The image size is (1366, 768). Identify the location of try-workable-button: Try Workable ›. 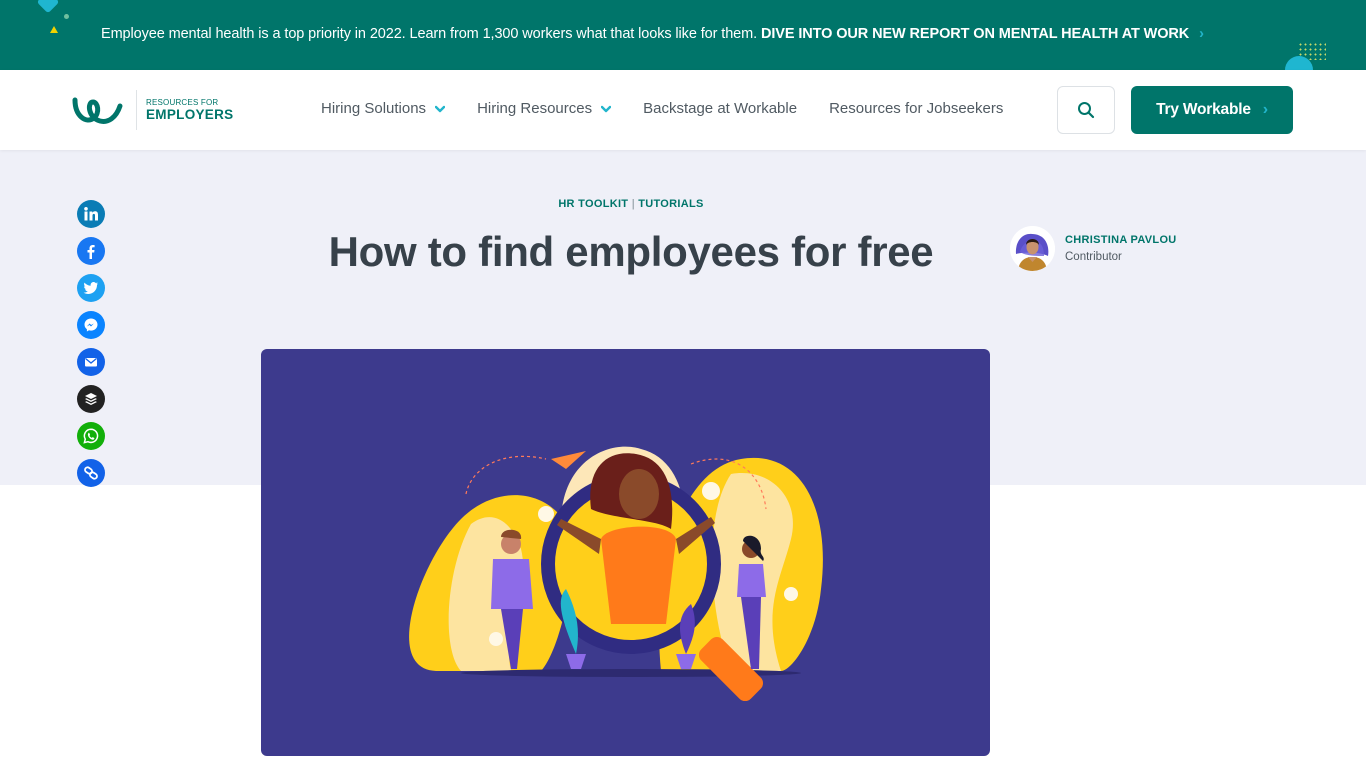
(1212, 110).